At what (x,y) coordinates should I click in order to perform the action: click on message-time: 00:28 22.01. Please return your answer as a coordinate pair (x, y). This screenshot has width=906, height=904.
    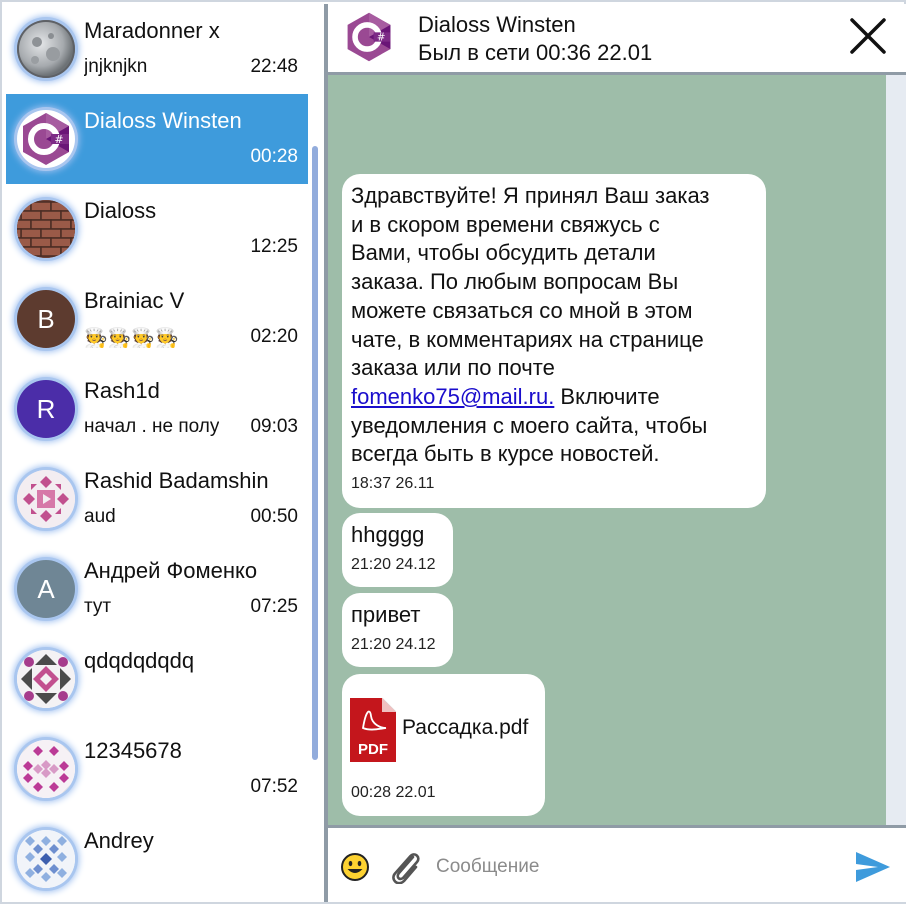
    Looking at the image, I should click on (393, 792).